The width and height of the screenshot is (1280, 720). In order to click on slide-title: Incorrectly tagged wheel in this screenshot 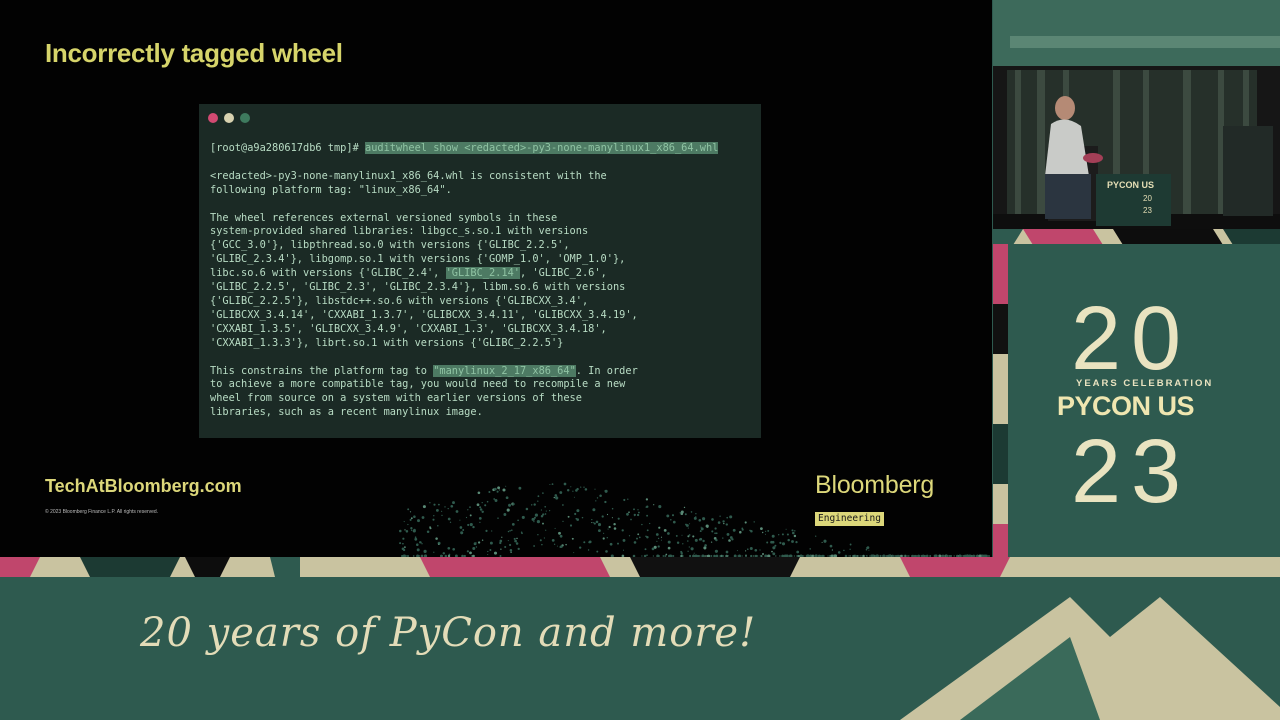, I will do `click(194, 53)`.